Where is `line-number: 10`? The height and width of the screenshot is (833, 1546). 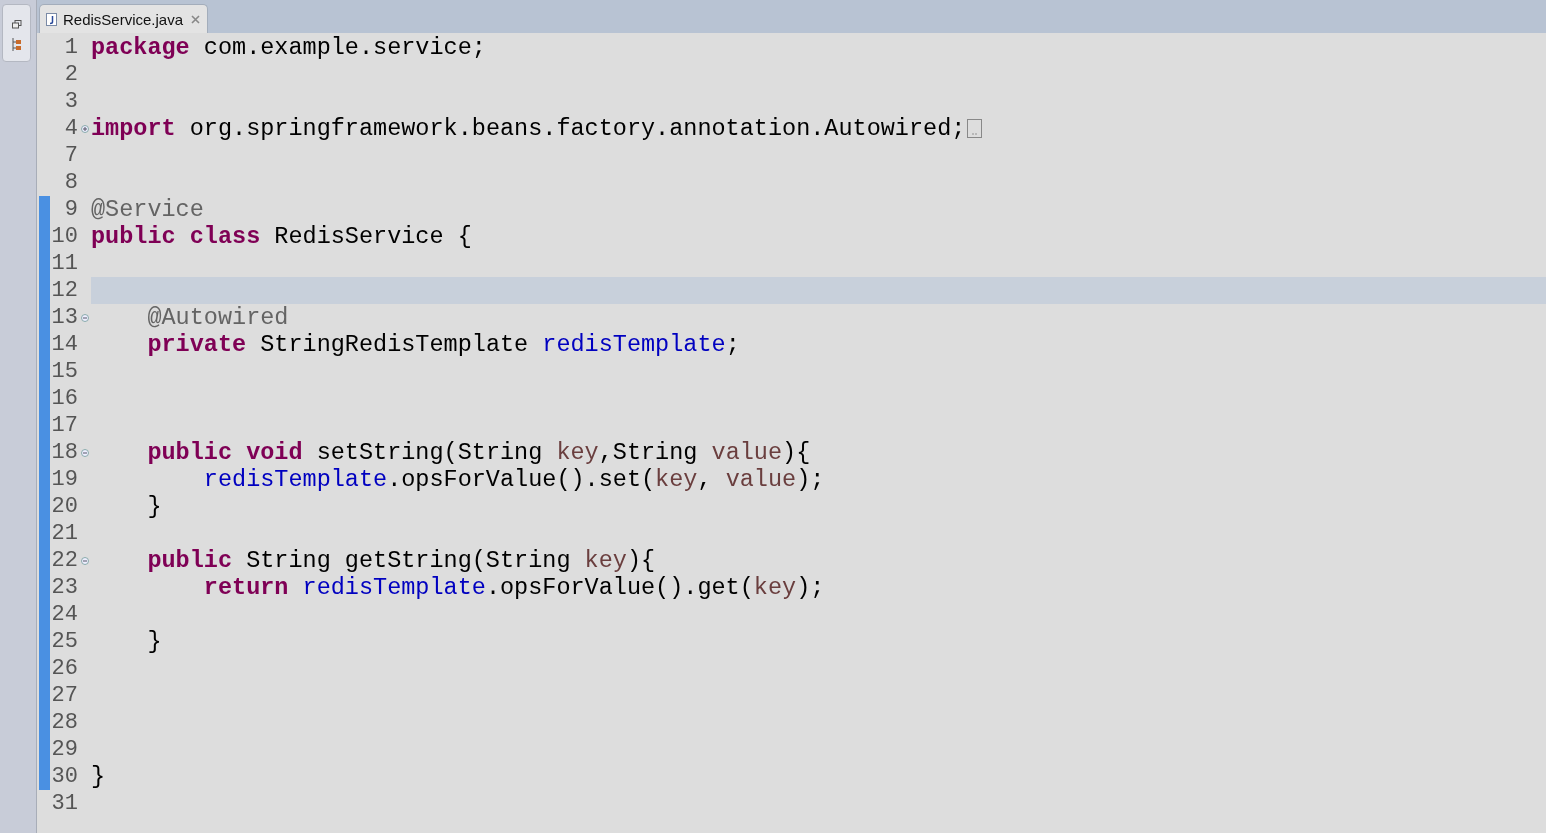 line-number: 10 is located at coordinates (64, 236).